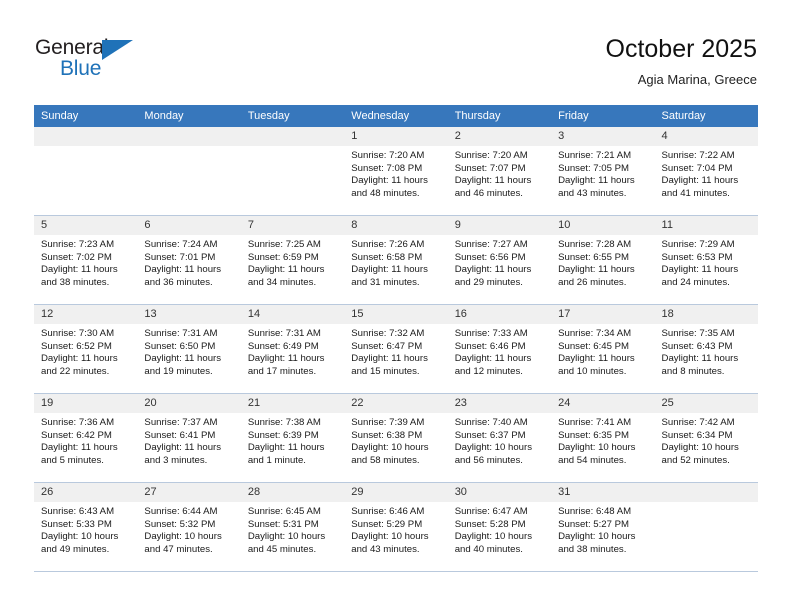  Describe the element at coordinates (189, 116) in the screenshot. I see `weekday-header-monday: Monday` at that location.